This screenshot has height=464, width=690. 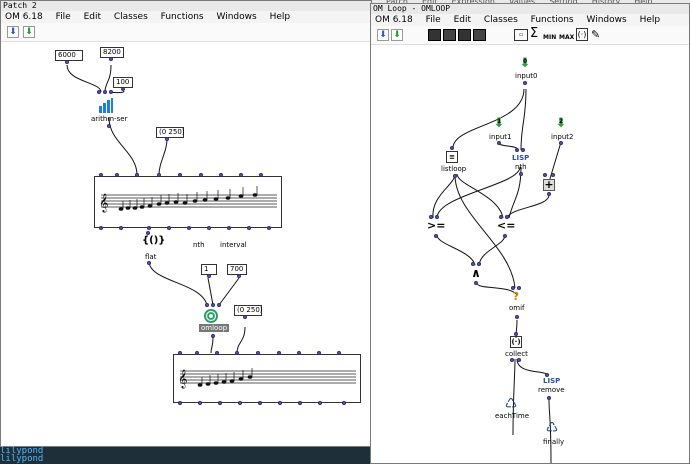 What do you see at coordinates (211, 316) in the screenshot?
I see `omloop-icon` at bounding box center [211, 316].